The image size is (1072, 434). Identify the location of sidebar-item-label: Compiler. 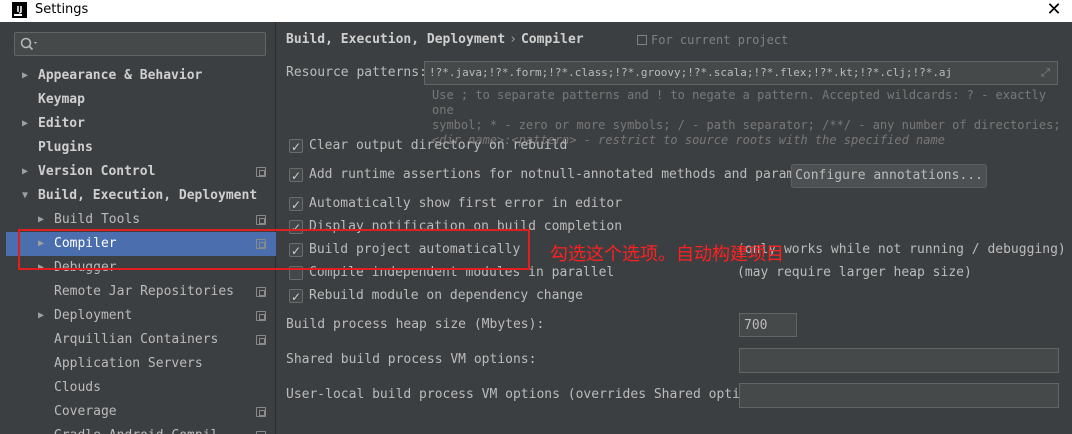
(85, 243).